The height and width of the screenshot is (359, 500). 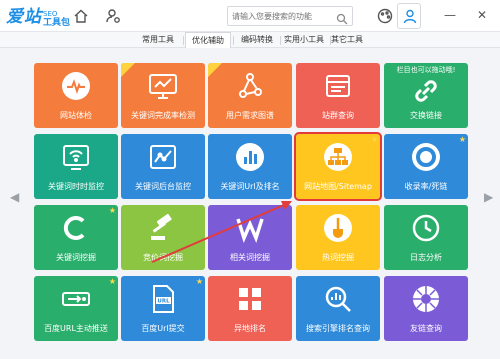 What do you see at coordinates (81, 16) in the screenshot?
I see `home-icon` at bounding box center [81, 16].